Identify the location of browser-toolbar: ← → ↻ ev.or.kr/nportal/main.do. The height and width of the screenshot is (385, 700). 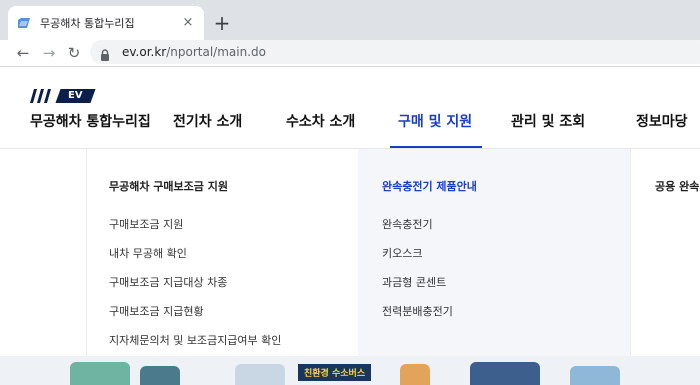
(350, 53).